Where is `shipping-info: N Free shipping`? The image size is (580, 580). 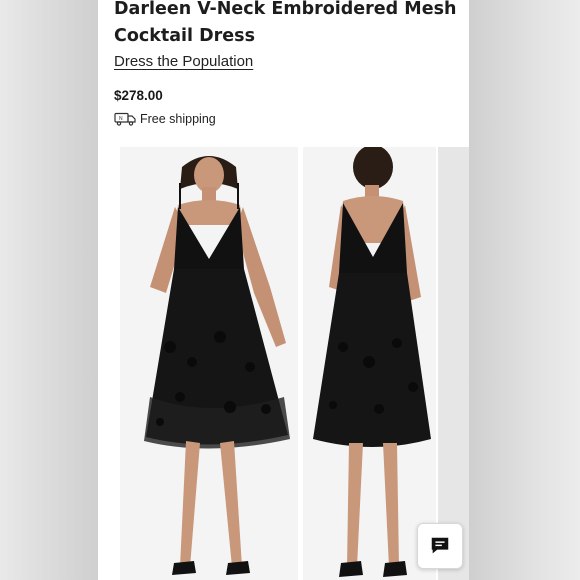 shipping-info: N Free shipping is located at coordinates (165, 119).